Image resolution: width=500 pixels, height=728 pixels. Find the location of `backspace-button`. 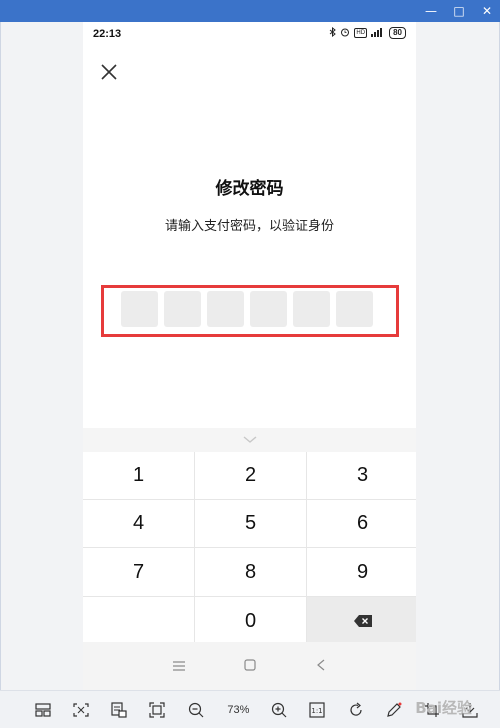

backspace-button is located at coordinates (361, 621).